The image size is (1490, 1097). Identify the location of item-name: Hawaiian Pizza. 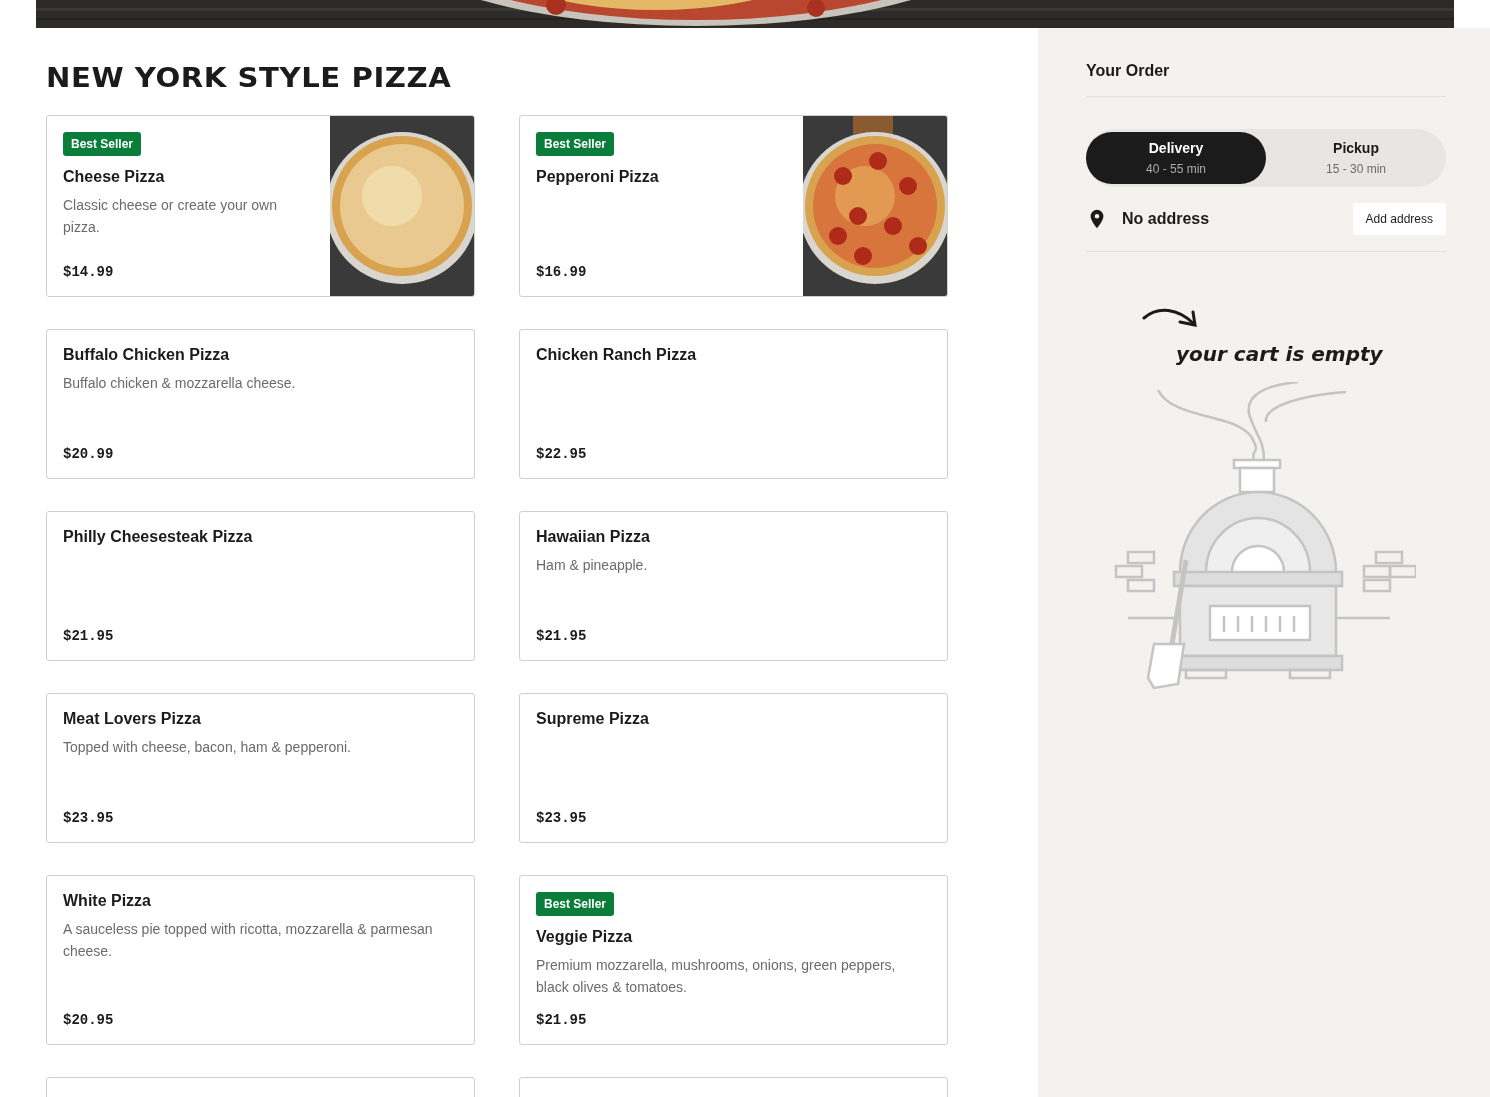
(593, 537).